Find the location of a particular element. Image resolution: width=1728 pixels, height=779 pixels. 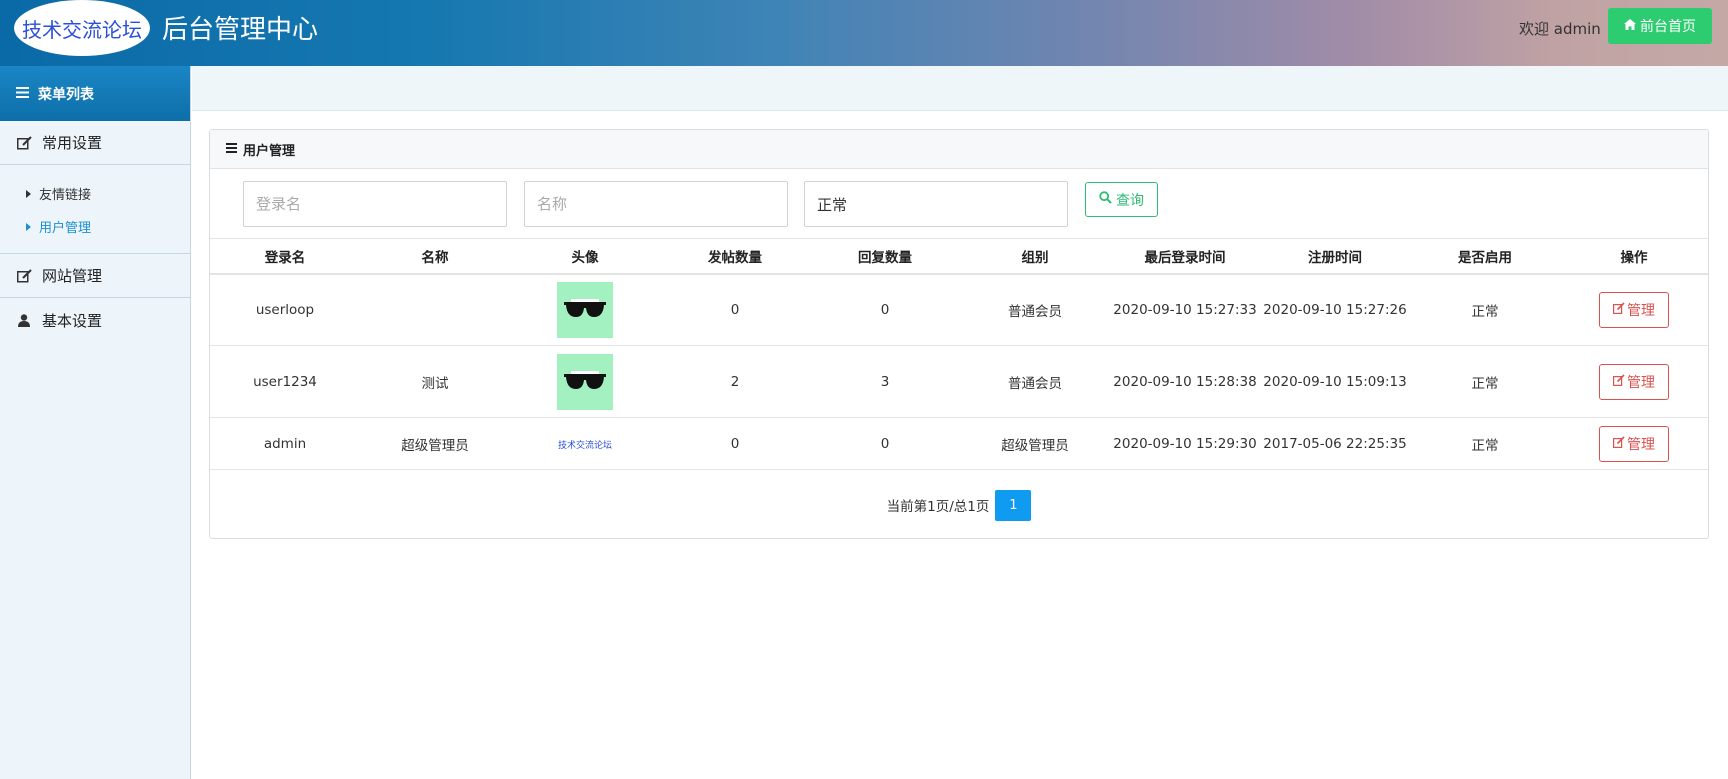

column-header: 回复数量 is located at coordinates (885, 256).